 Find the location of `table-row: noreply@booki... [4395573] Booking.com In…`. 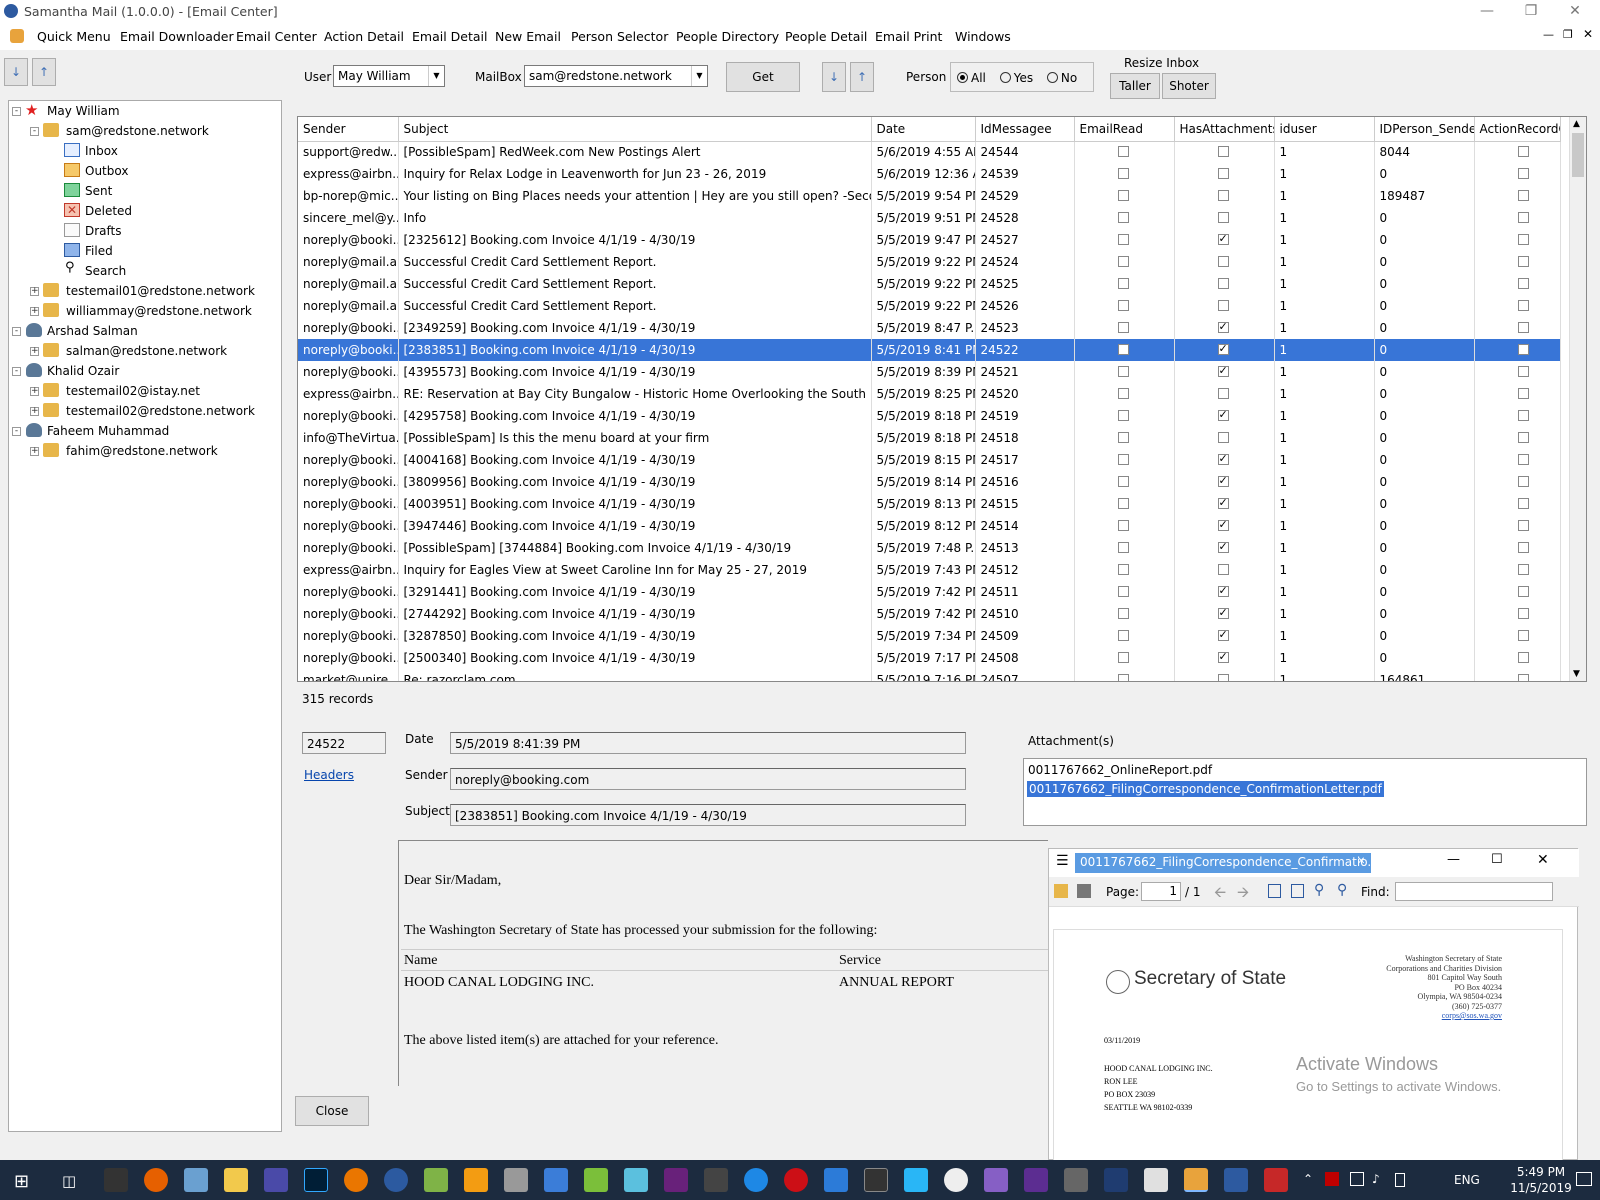

table-row: noreply@booki... [4395573] Booking.com In… is located at coordinates (929, 372).